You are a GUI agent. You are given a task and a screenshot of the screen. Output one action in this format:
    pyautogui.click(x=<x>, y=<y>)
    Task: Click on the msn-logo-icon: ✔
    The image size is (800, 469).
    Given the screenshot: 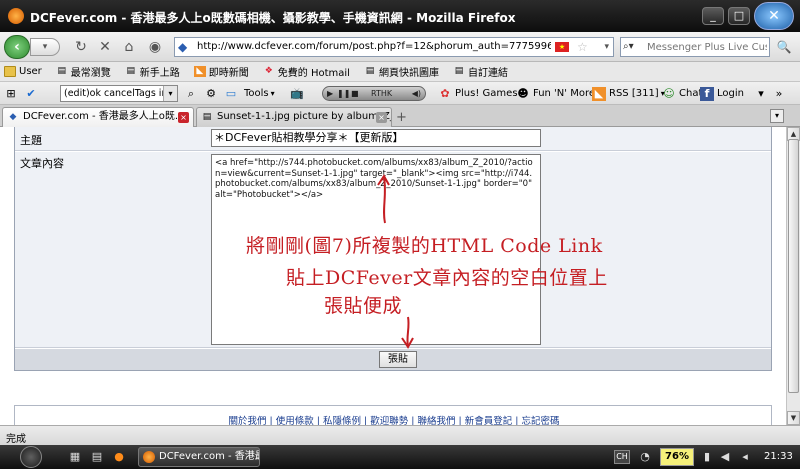 What is the action you would take?
    pyautogui.click(x=31, y=93)
    